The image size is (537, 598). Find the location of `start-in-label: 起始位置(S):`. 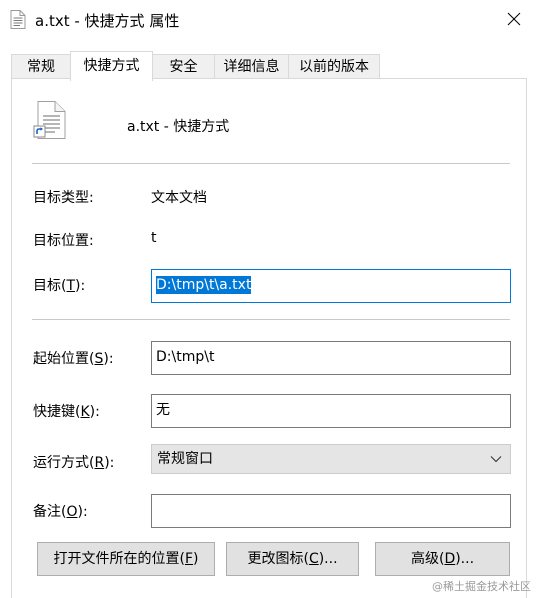

start-in-label: 起始位置(S): is located at coordinates (73, 358).